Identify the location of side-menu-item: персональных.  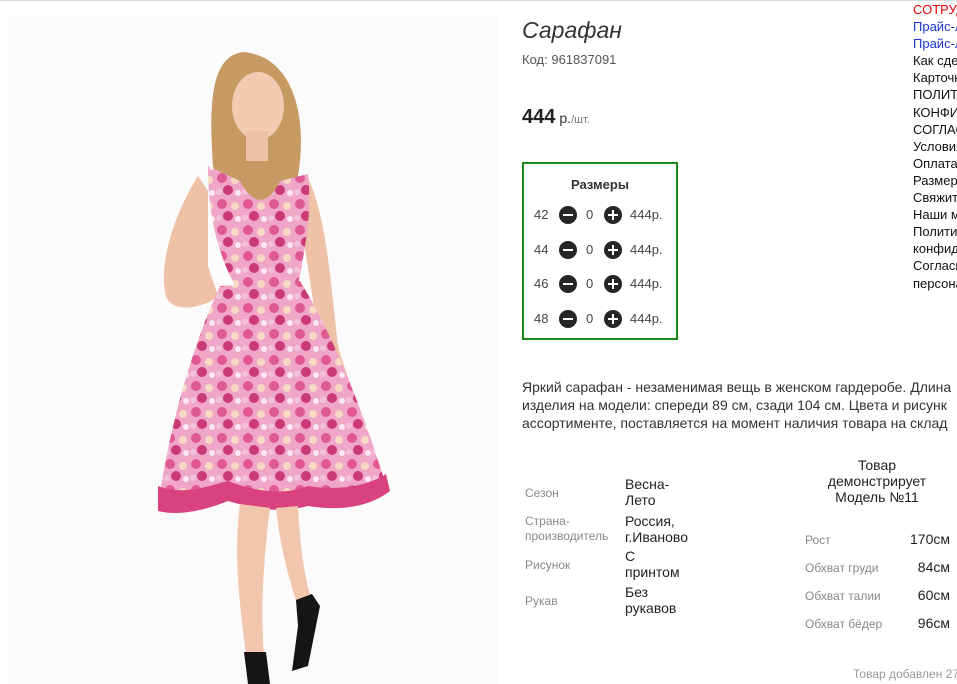
(935, 283).